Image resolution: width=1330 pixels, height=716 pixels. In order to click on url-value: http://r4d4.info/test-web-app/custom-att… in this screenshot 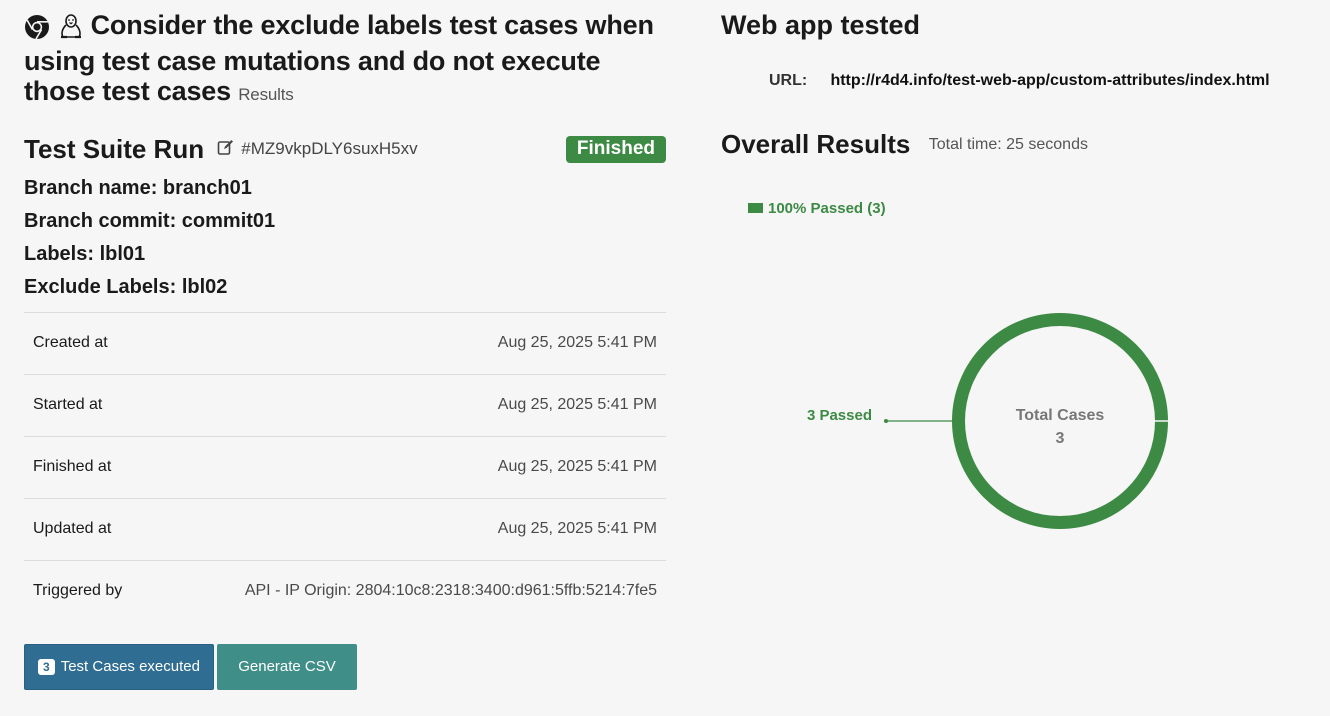, I will do `click(1049, 80)`.